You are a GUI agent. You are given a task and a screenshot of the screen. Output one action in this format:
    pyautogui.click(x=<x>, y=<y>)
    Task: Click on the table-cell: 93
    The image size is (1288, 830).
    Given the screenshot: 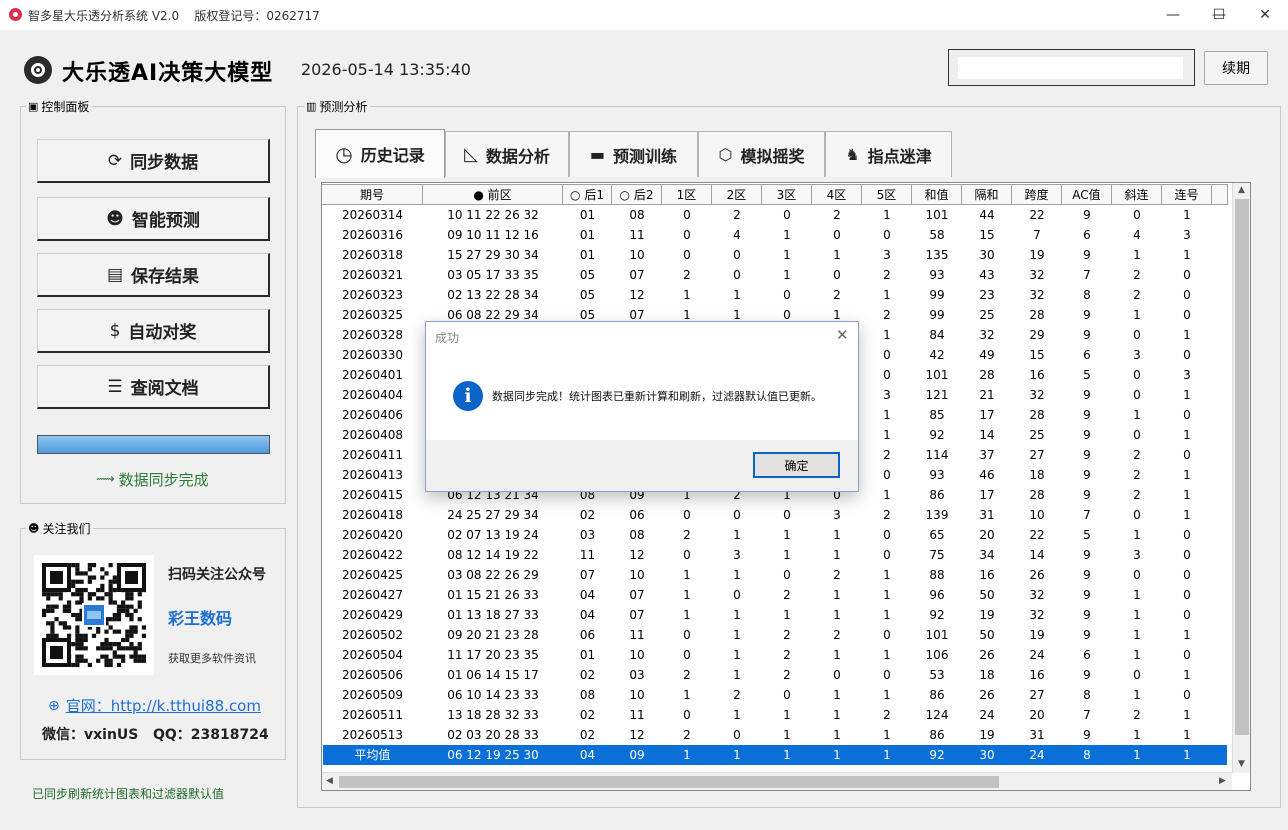 What is the action you would take?
    pyautogui.click(x=937, y=475)
    